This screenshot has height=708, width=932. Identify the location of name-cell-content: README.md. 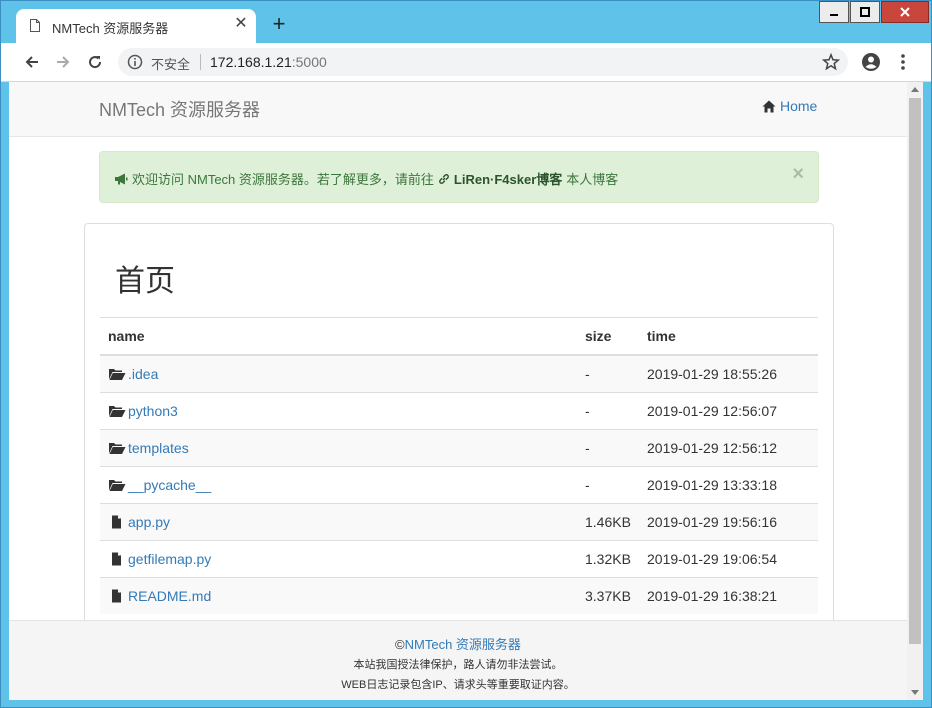
(338, 596).